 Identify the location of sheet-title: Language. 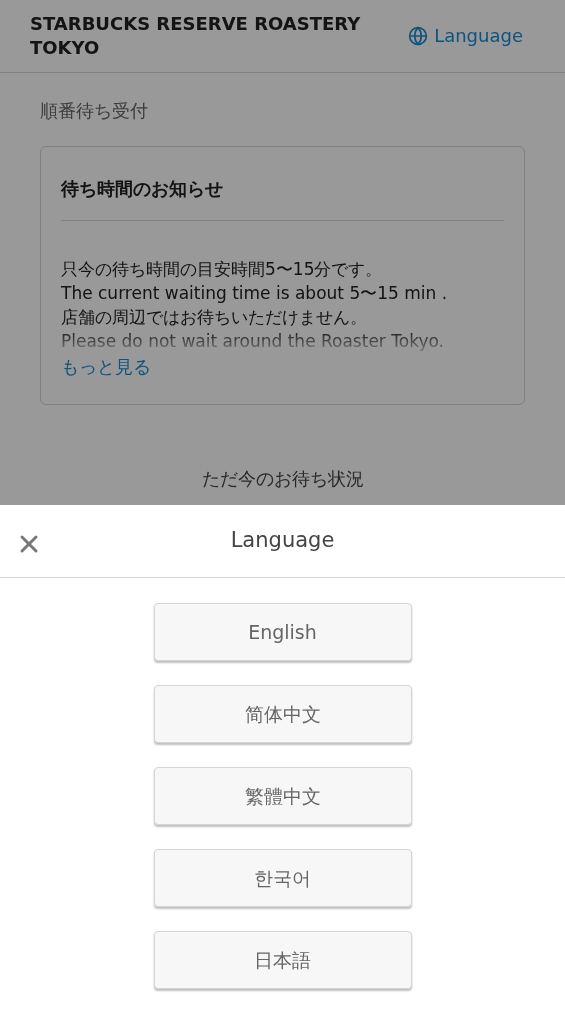
(282, 541).